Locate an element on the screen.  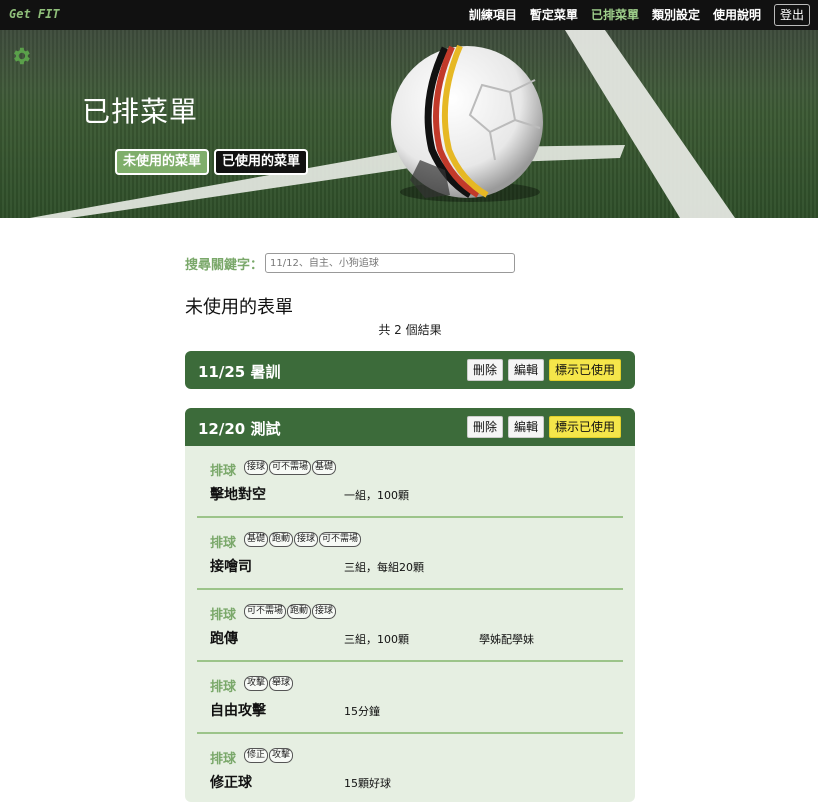
nav-item-category-settings: 類別設定 is located at coordinates (676, 15).